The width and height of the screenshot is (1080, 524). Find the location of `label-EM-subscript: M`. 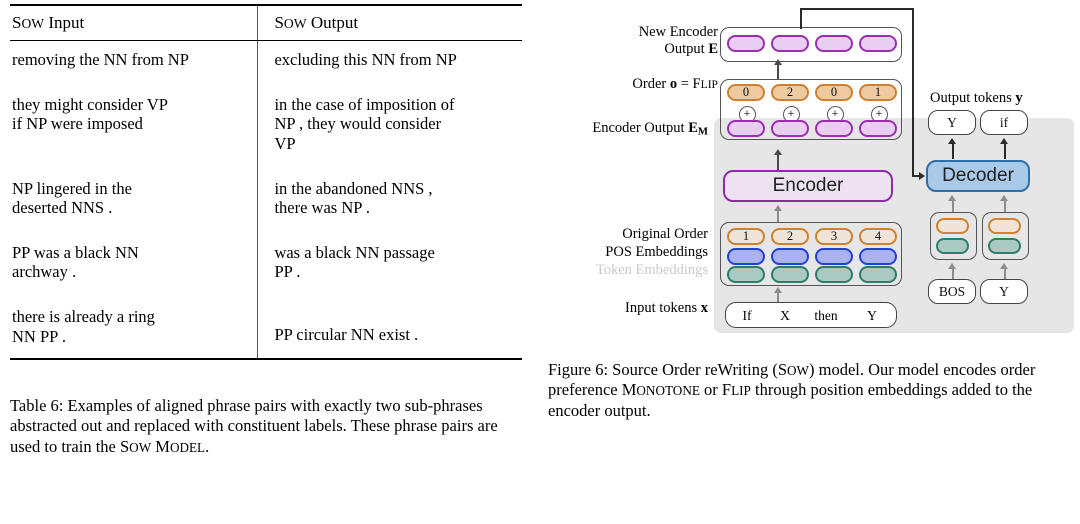

label-EM-subscript: M is located at coordinates (702, 131).